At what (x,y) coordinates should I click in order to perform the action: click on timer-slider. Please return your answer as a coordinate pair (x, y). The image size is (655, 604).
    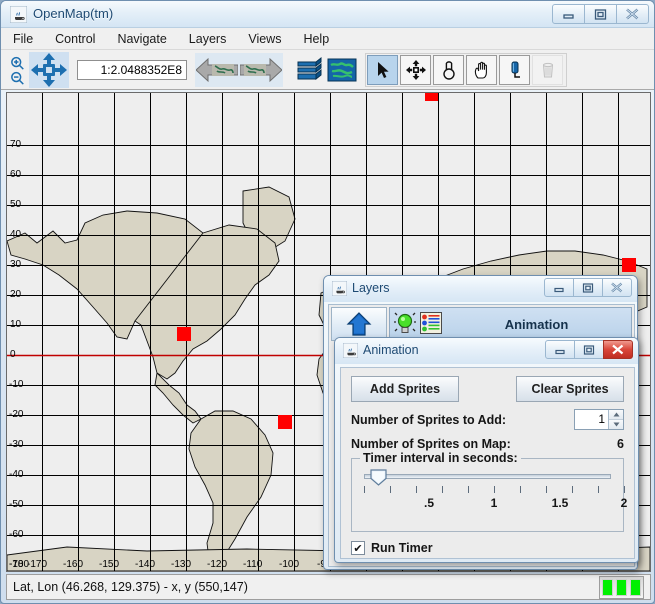
    Looking at the image, I should click on (487, 477).